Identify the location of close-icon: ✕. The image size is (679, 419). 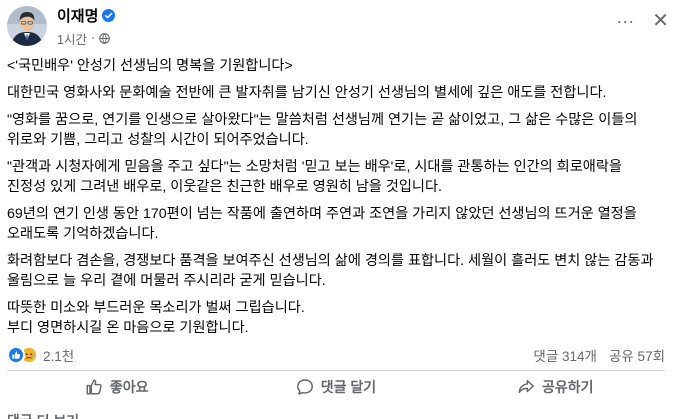
(660, 21).